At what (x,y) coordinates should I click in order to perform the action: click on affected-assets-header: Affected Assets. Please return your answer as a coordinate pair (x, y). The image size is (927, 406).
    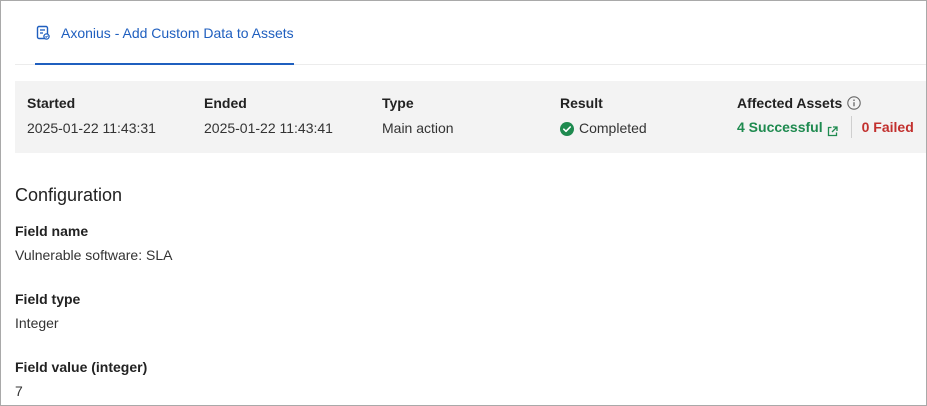
    Looking at the image, I should click on (825, 103).